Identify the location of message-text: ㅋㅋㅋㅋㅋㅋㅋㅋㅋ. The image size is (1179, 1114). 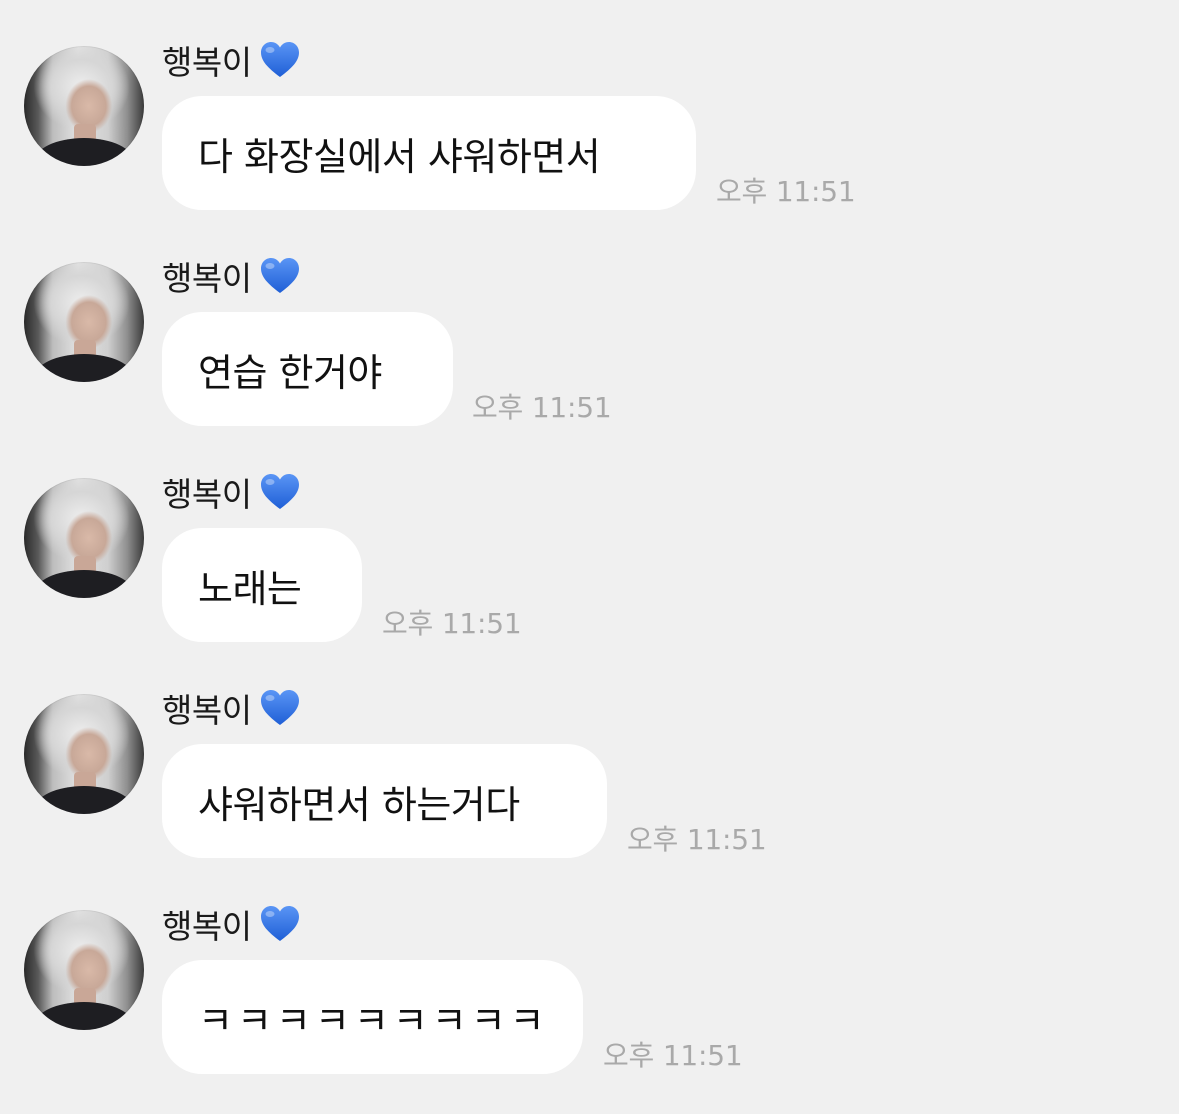
(373, 1020).